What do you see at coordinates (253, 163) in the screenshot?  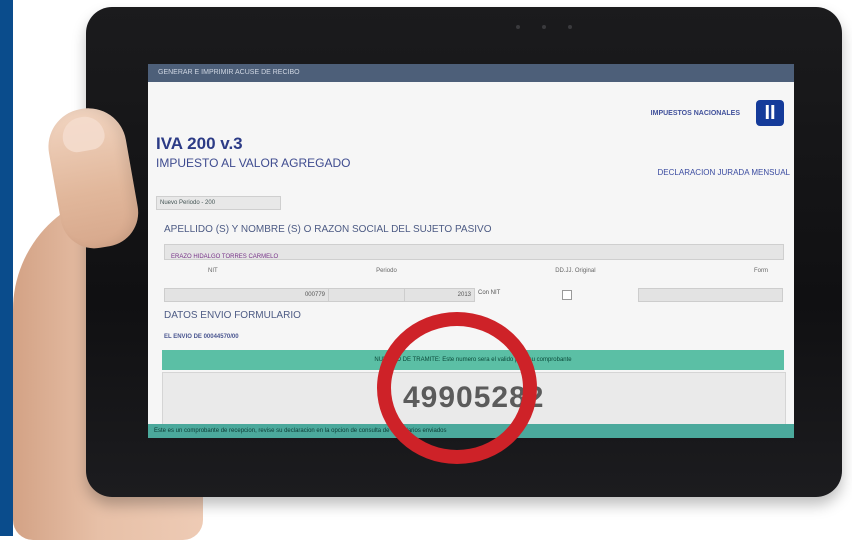 I see `page-subtitle: IMPUESTO AL VALOR AGREGADO` at bounding box center [253, 163].